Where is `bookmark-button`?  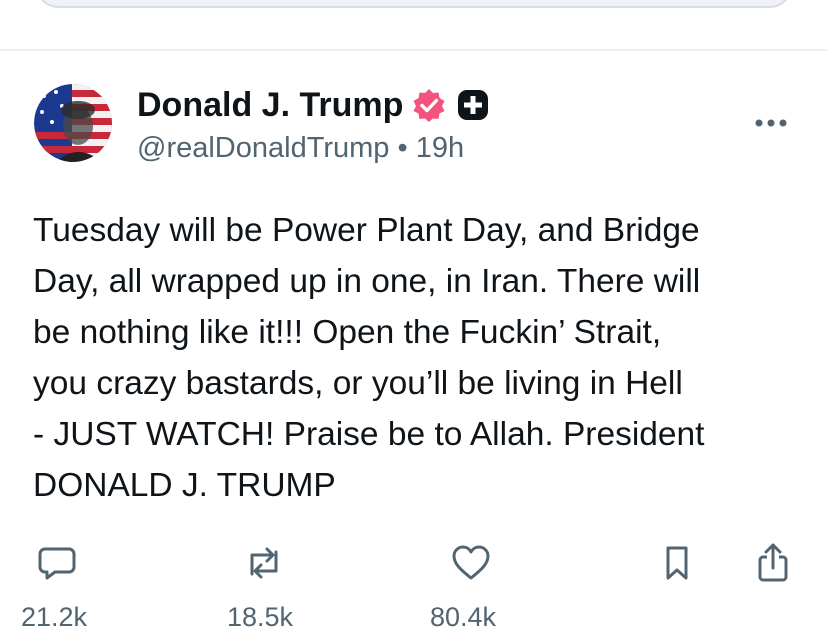 bookmark-button is located at coordinates (677, 563).